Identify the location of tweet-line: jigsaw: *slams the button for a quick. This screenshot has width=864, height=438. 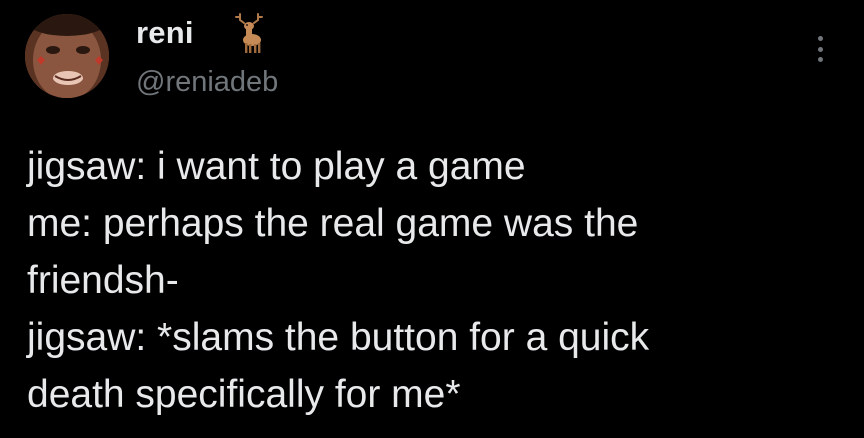
(338, 337).